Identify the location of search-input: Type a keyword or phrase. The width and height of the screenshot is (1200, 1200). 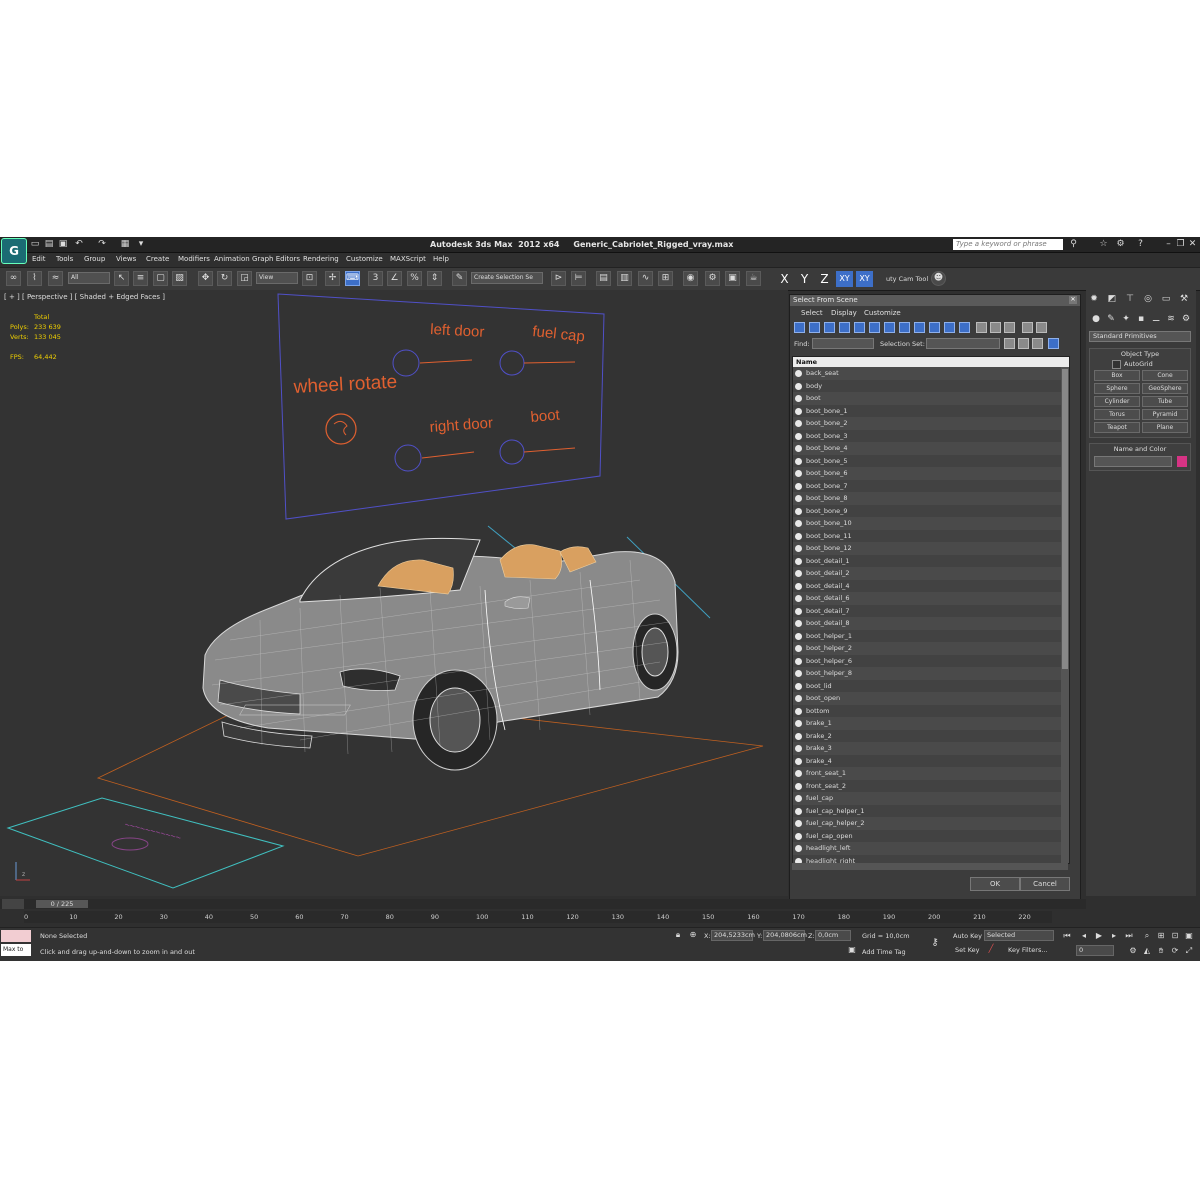
(1008, 244).